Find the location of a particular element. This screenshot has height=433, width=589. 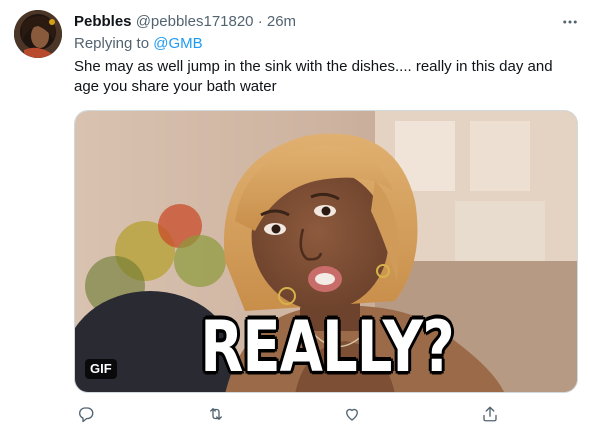

replying-to: Replying to @GMB is located at coordinates (138, 44).